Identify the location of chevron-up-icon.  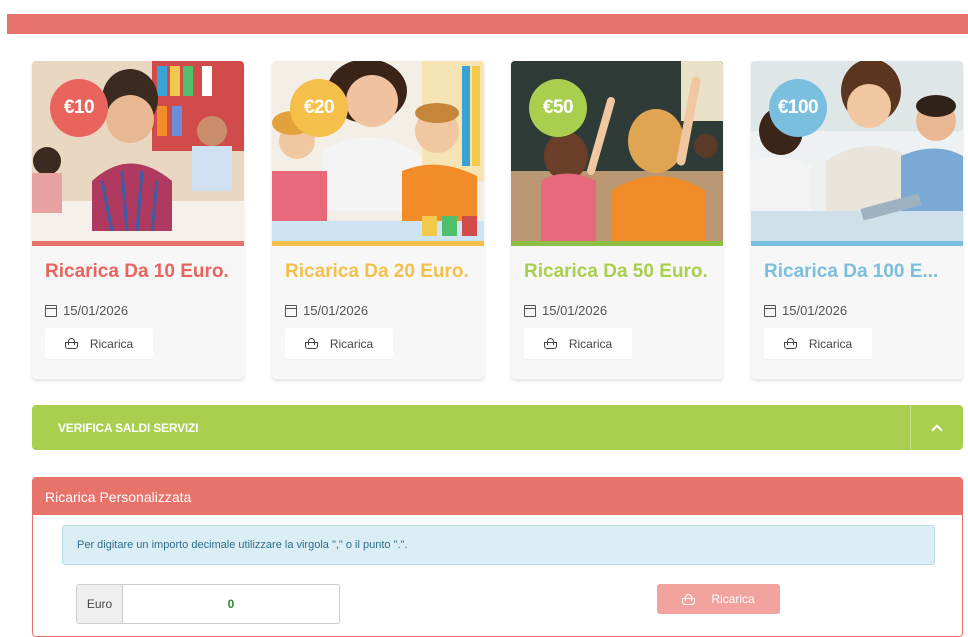
(937, 429).